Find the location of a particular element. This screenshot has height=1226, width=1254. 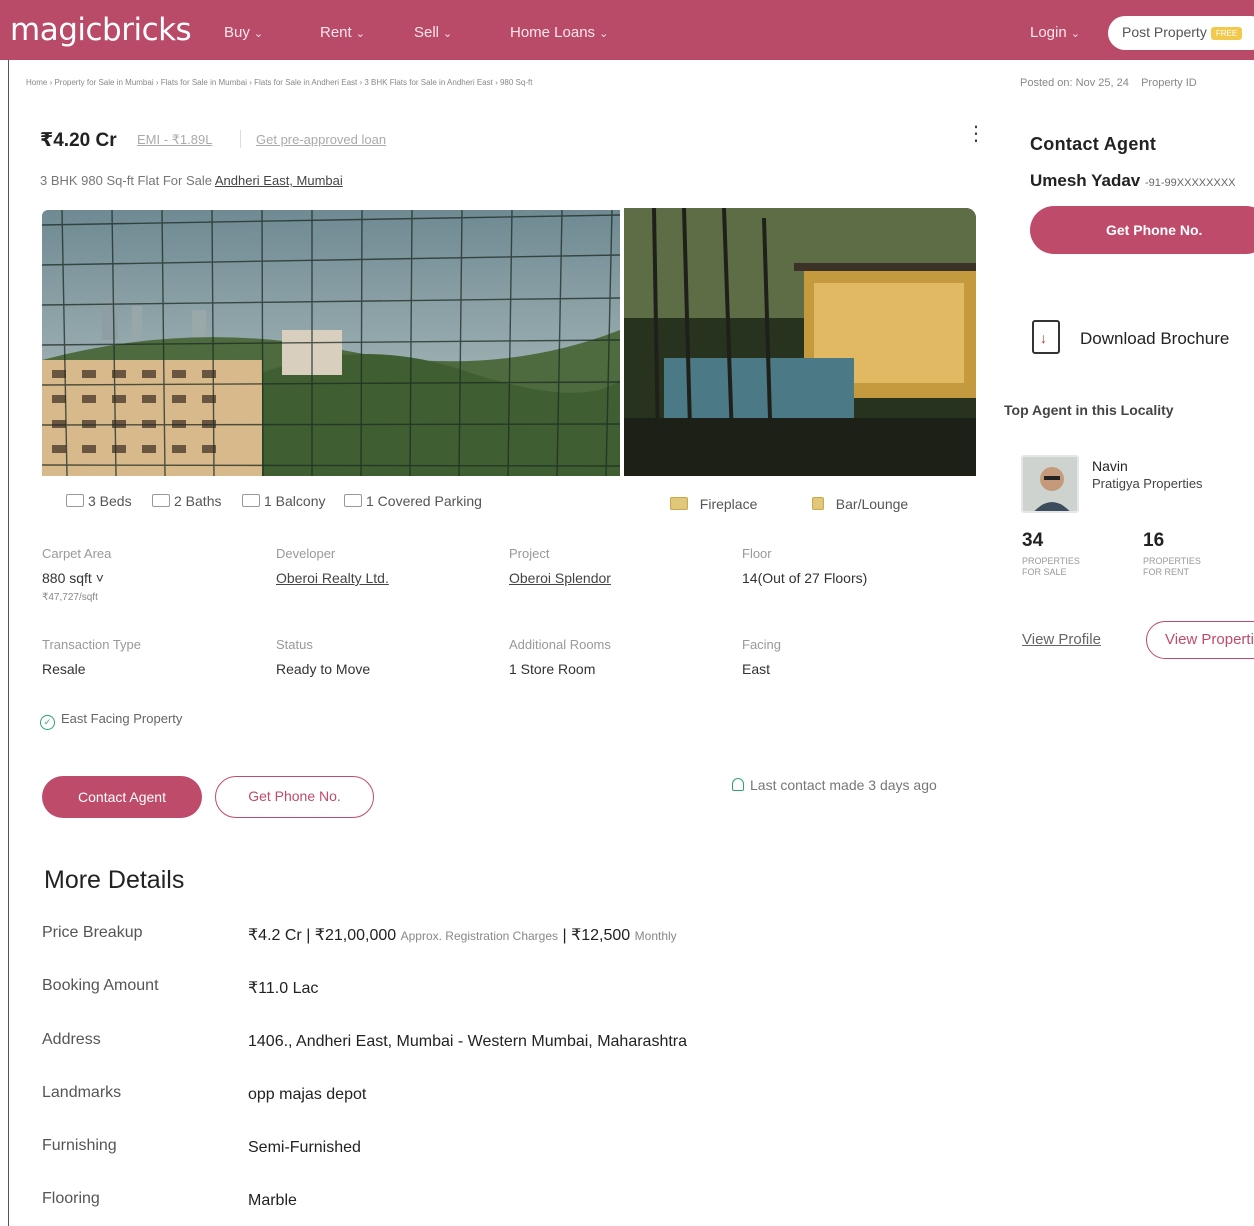

highlight-tag: ✓ East Facing Property is located at coordinates (111, 720).